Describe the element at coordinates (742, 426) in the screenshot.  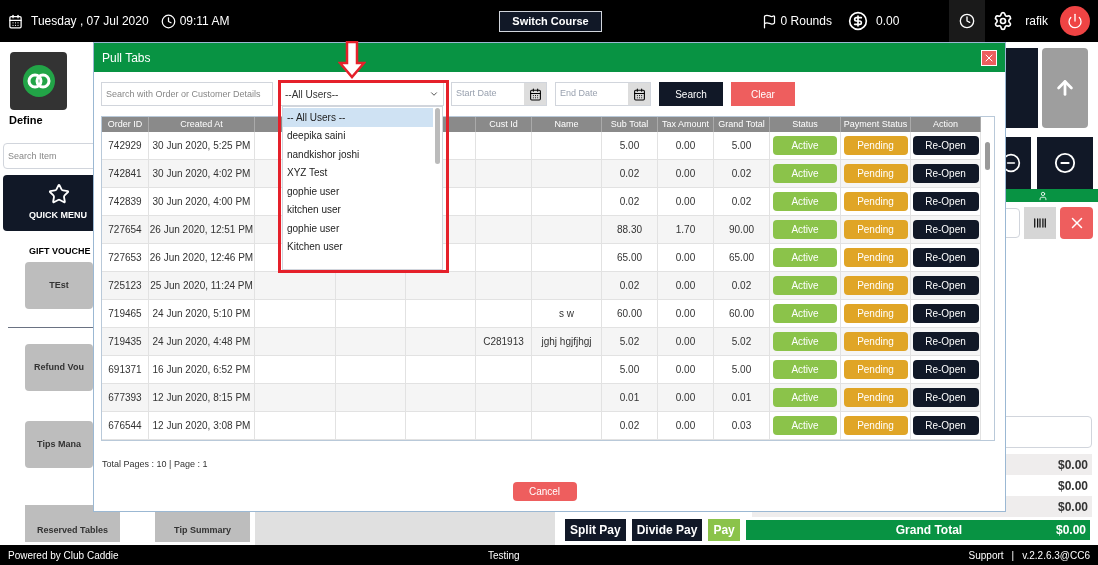
I see `table-cell: 0.03` at that location.